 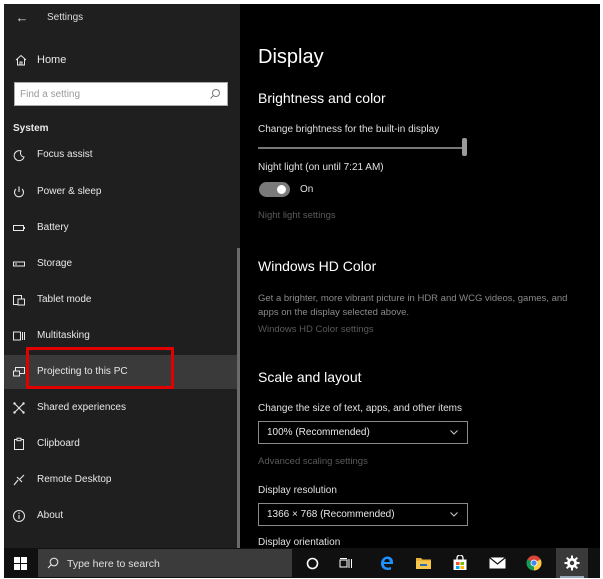 I want to click on file-explorer-icon, so click(x=423, y=563).